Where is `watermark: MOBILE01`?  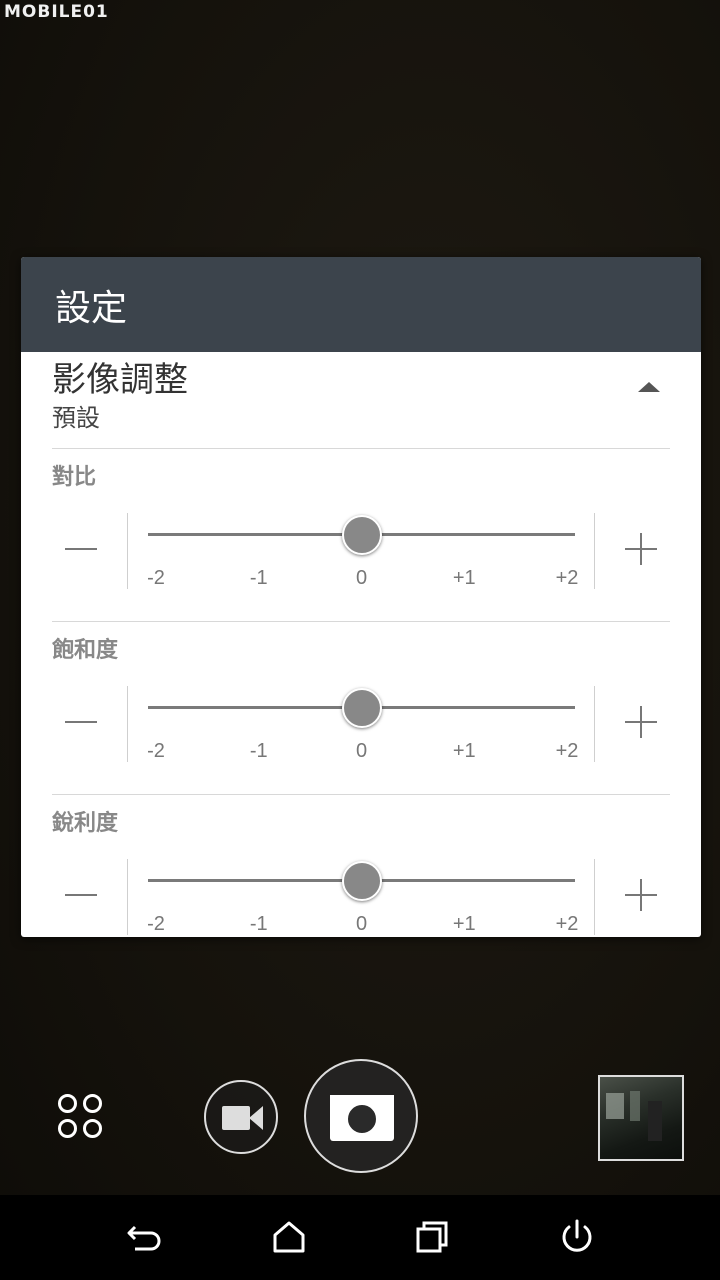 watermark: MOBILE01 is located at coordinates (56, 12).